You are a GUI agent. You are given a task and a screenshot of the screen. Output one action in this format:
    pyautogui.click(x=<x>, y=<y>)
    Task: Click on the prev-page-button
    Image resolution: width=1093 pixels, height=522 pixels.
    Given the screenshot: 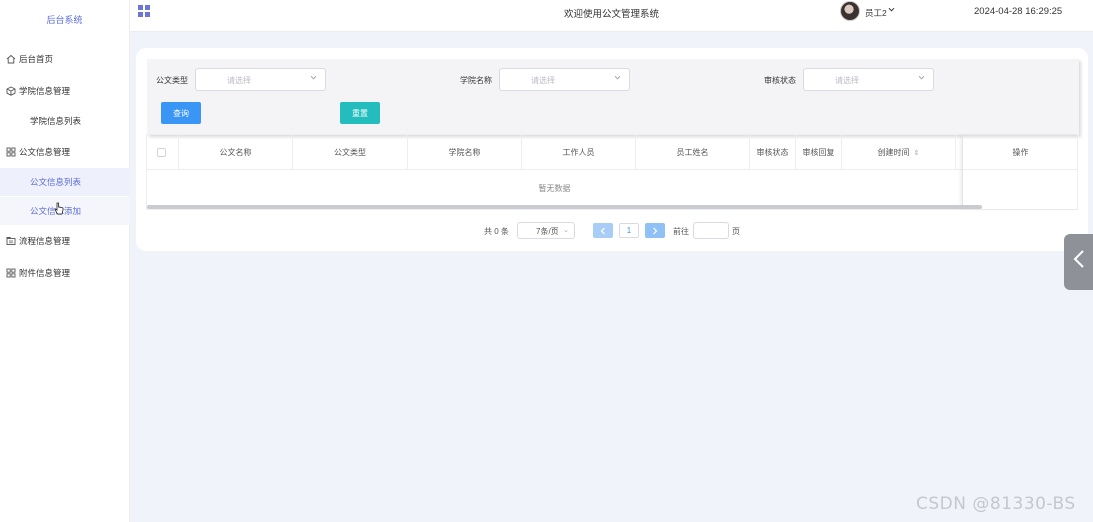 What is the action you would take?
    pyautogui.click(x=603, y=230)
    